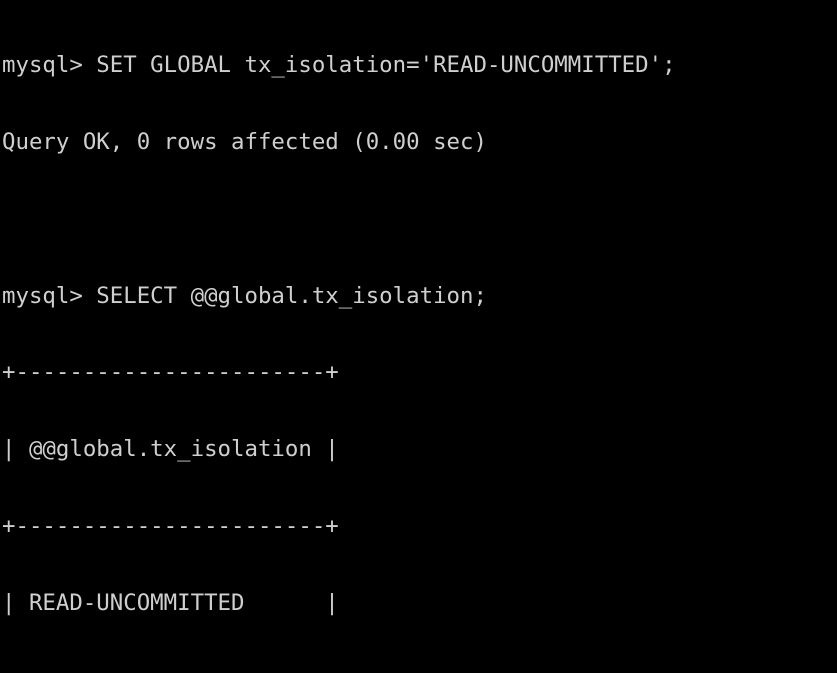 The width and height of the screenshot is (837, 673). I want to click on terminal-line: | READ-UNCOMMITTED |, so click(170, 602).